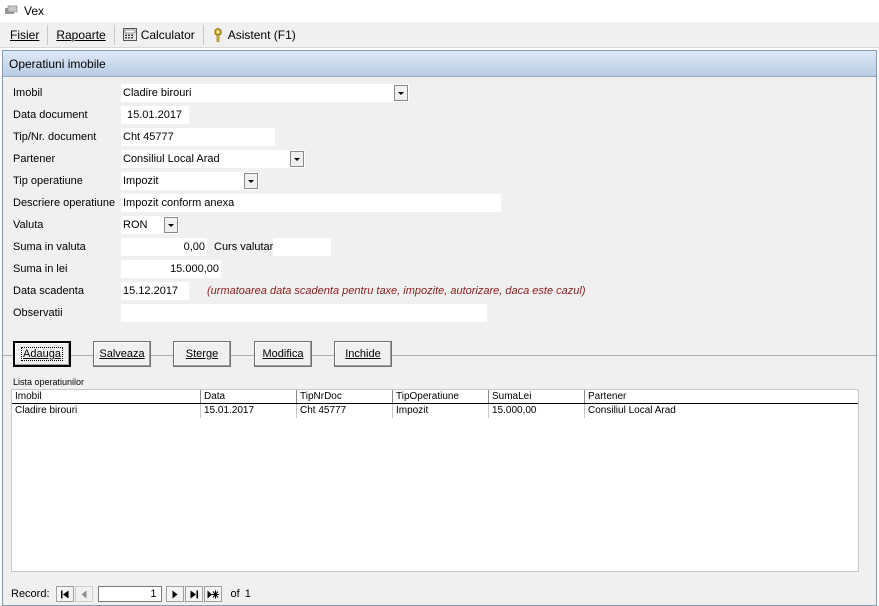  What do you see at coordinates (55, 137) in the screenshot?
I see `tip-nr-document-label: Tip/Nr. document` at bounding box center [55, 137].